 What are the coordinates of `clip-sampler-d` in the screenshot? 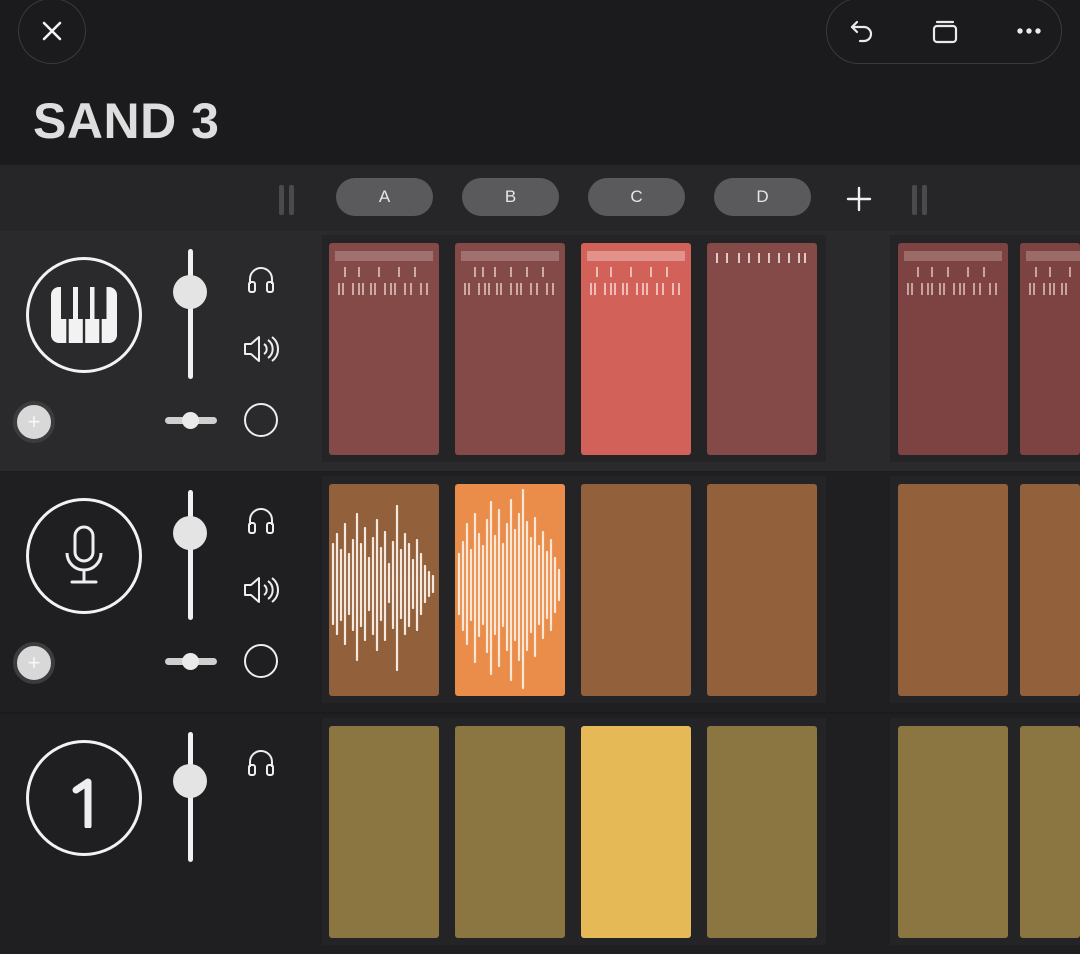 It's located at (762, 832).